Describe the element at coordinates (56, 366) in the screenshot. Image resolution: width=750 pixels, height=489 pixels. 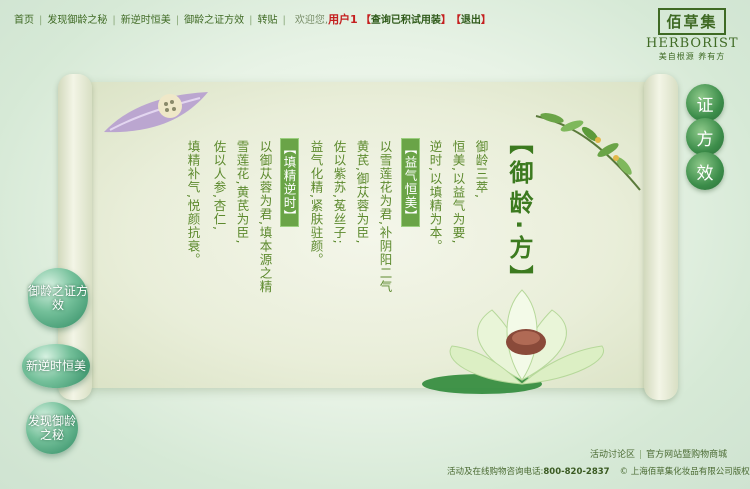
I see `left-nav-new-button: 新逆时恒美` at that location.